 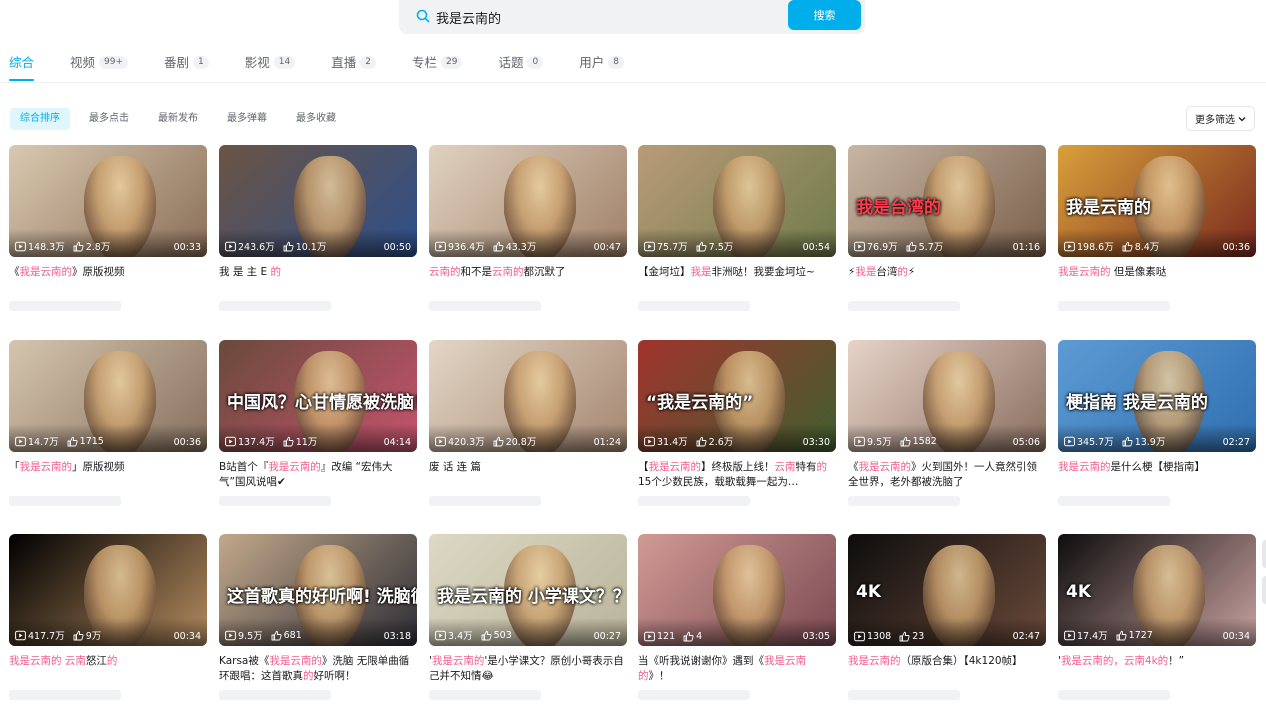 I want to click on like-count: 5.7万, so click(x=924, y=246).